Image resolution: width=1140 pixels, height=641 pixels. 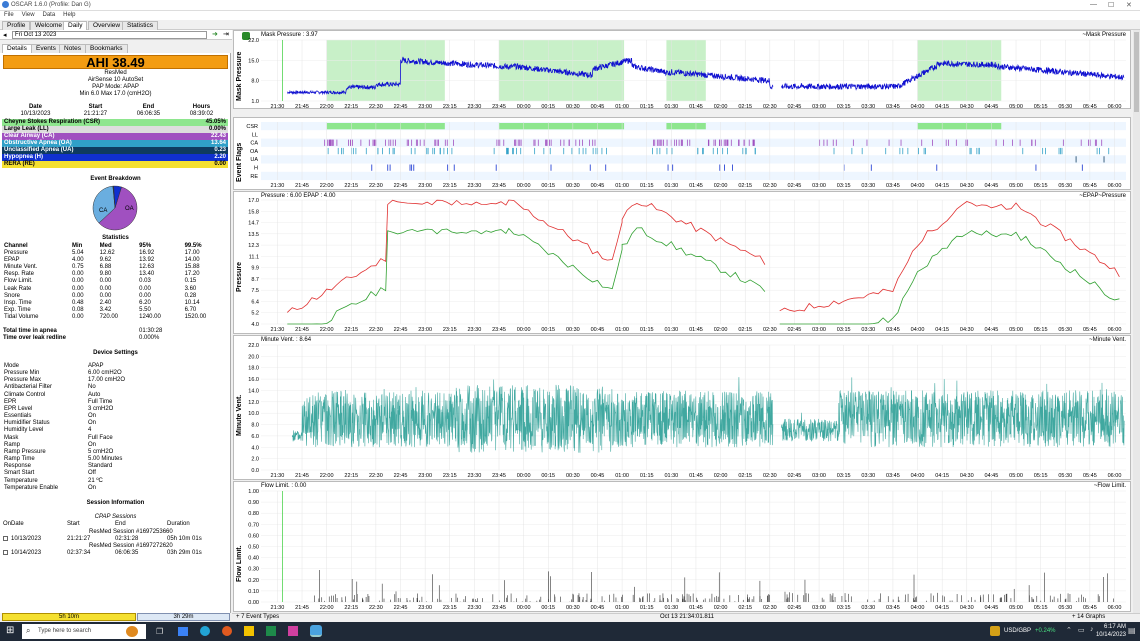 What do you see at coordinates (69, 15) in the screenshot?
I see `menu-help: Help` at bounding box center [69, 15].